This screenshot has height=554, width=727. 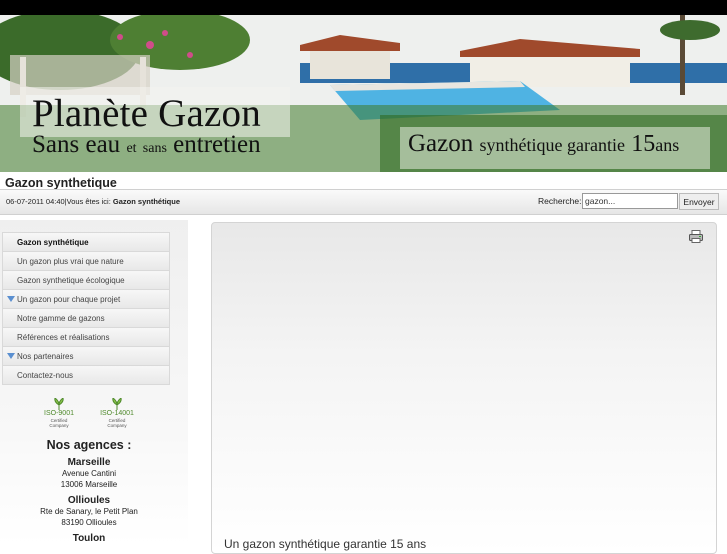 I want to click on banner-tagline-right: Gazon synthétique garantie 15ans, so click(x=544, y=143).